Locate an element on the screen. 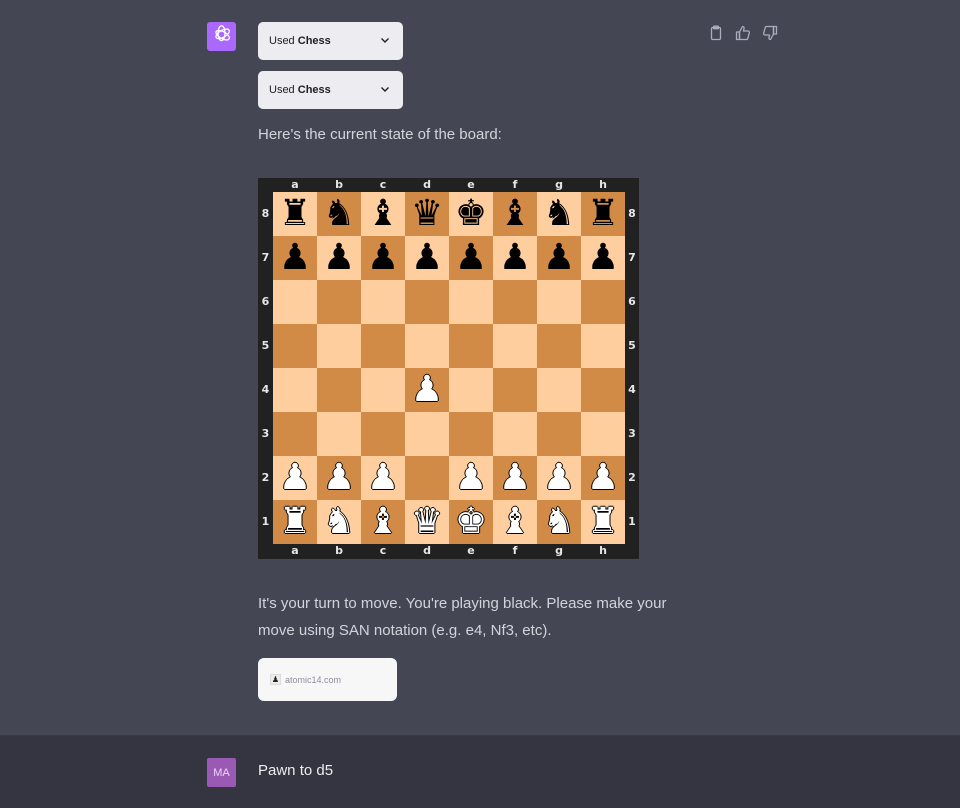 The width and height of the screenshot is (960, 808). square-e4 is located at coordinates (471, 390).